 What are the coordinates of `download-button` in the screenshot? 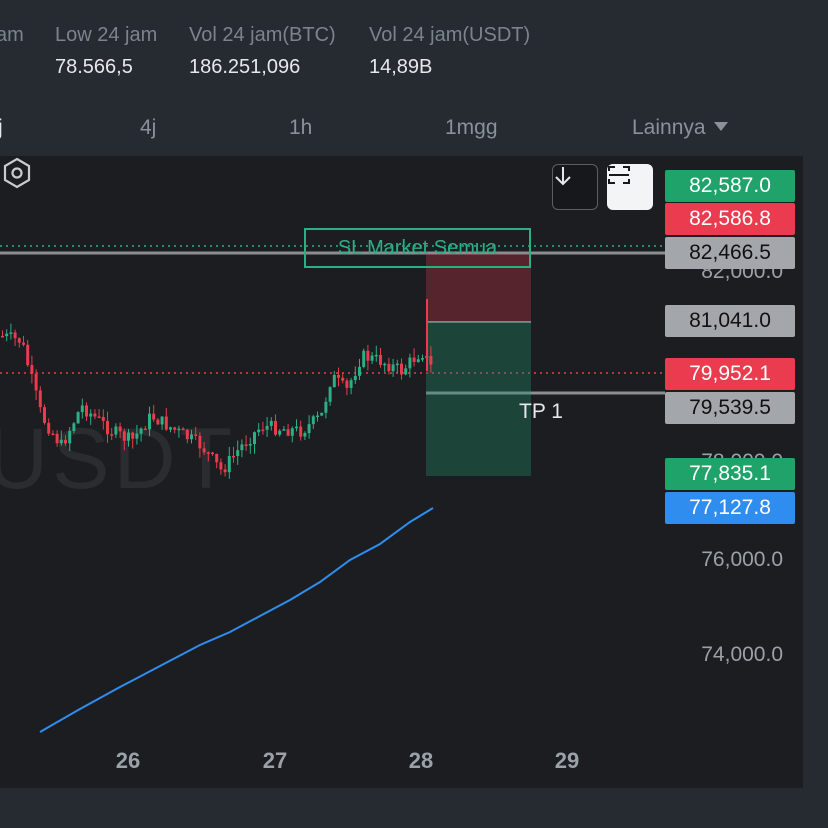 It's located at (575, 187).